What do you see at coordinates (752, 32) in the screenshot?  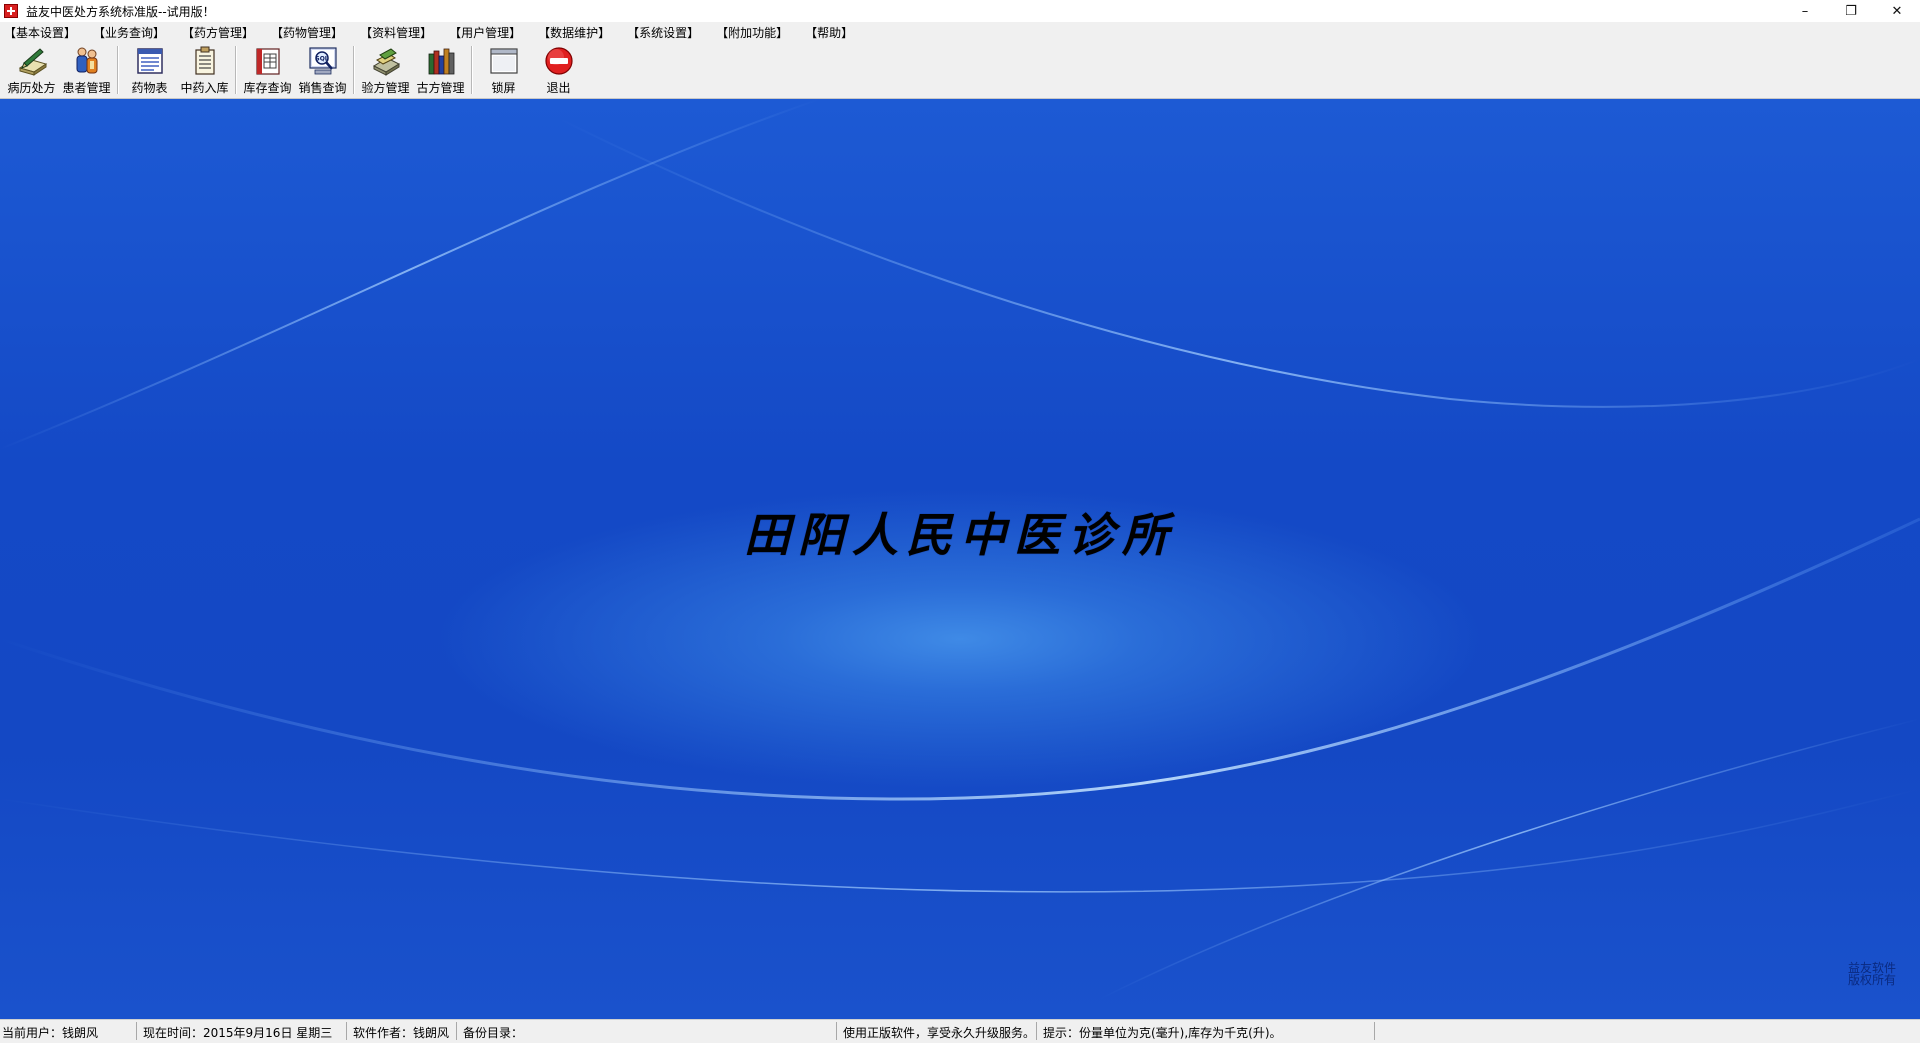 I see `menu-addons: 【附加功能】` at bounding box center [752, 32].